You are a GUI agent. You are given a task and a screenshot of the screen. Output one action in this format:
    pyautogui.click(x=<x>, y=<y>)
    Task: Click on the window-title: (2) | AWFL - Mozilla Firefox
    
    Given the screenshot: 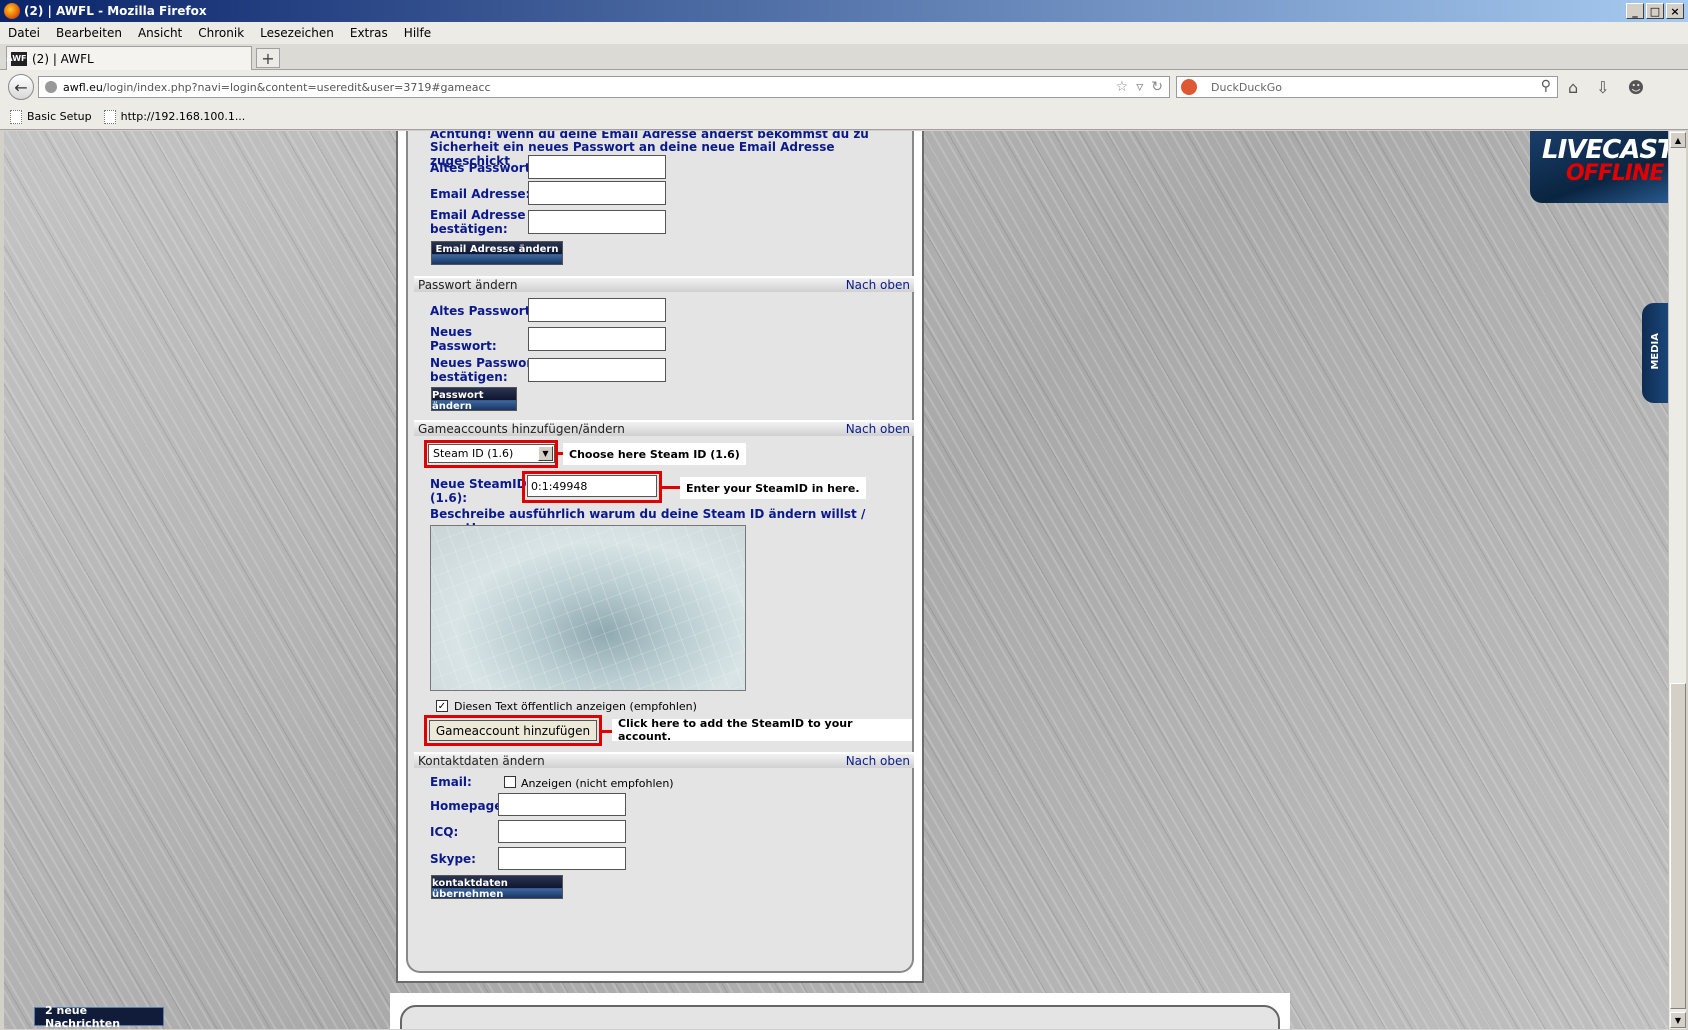 What is the action you would take?
    pyautogui.click(x=115, y=11)
    